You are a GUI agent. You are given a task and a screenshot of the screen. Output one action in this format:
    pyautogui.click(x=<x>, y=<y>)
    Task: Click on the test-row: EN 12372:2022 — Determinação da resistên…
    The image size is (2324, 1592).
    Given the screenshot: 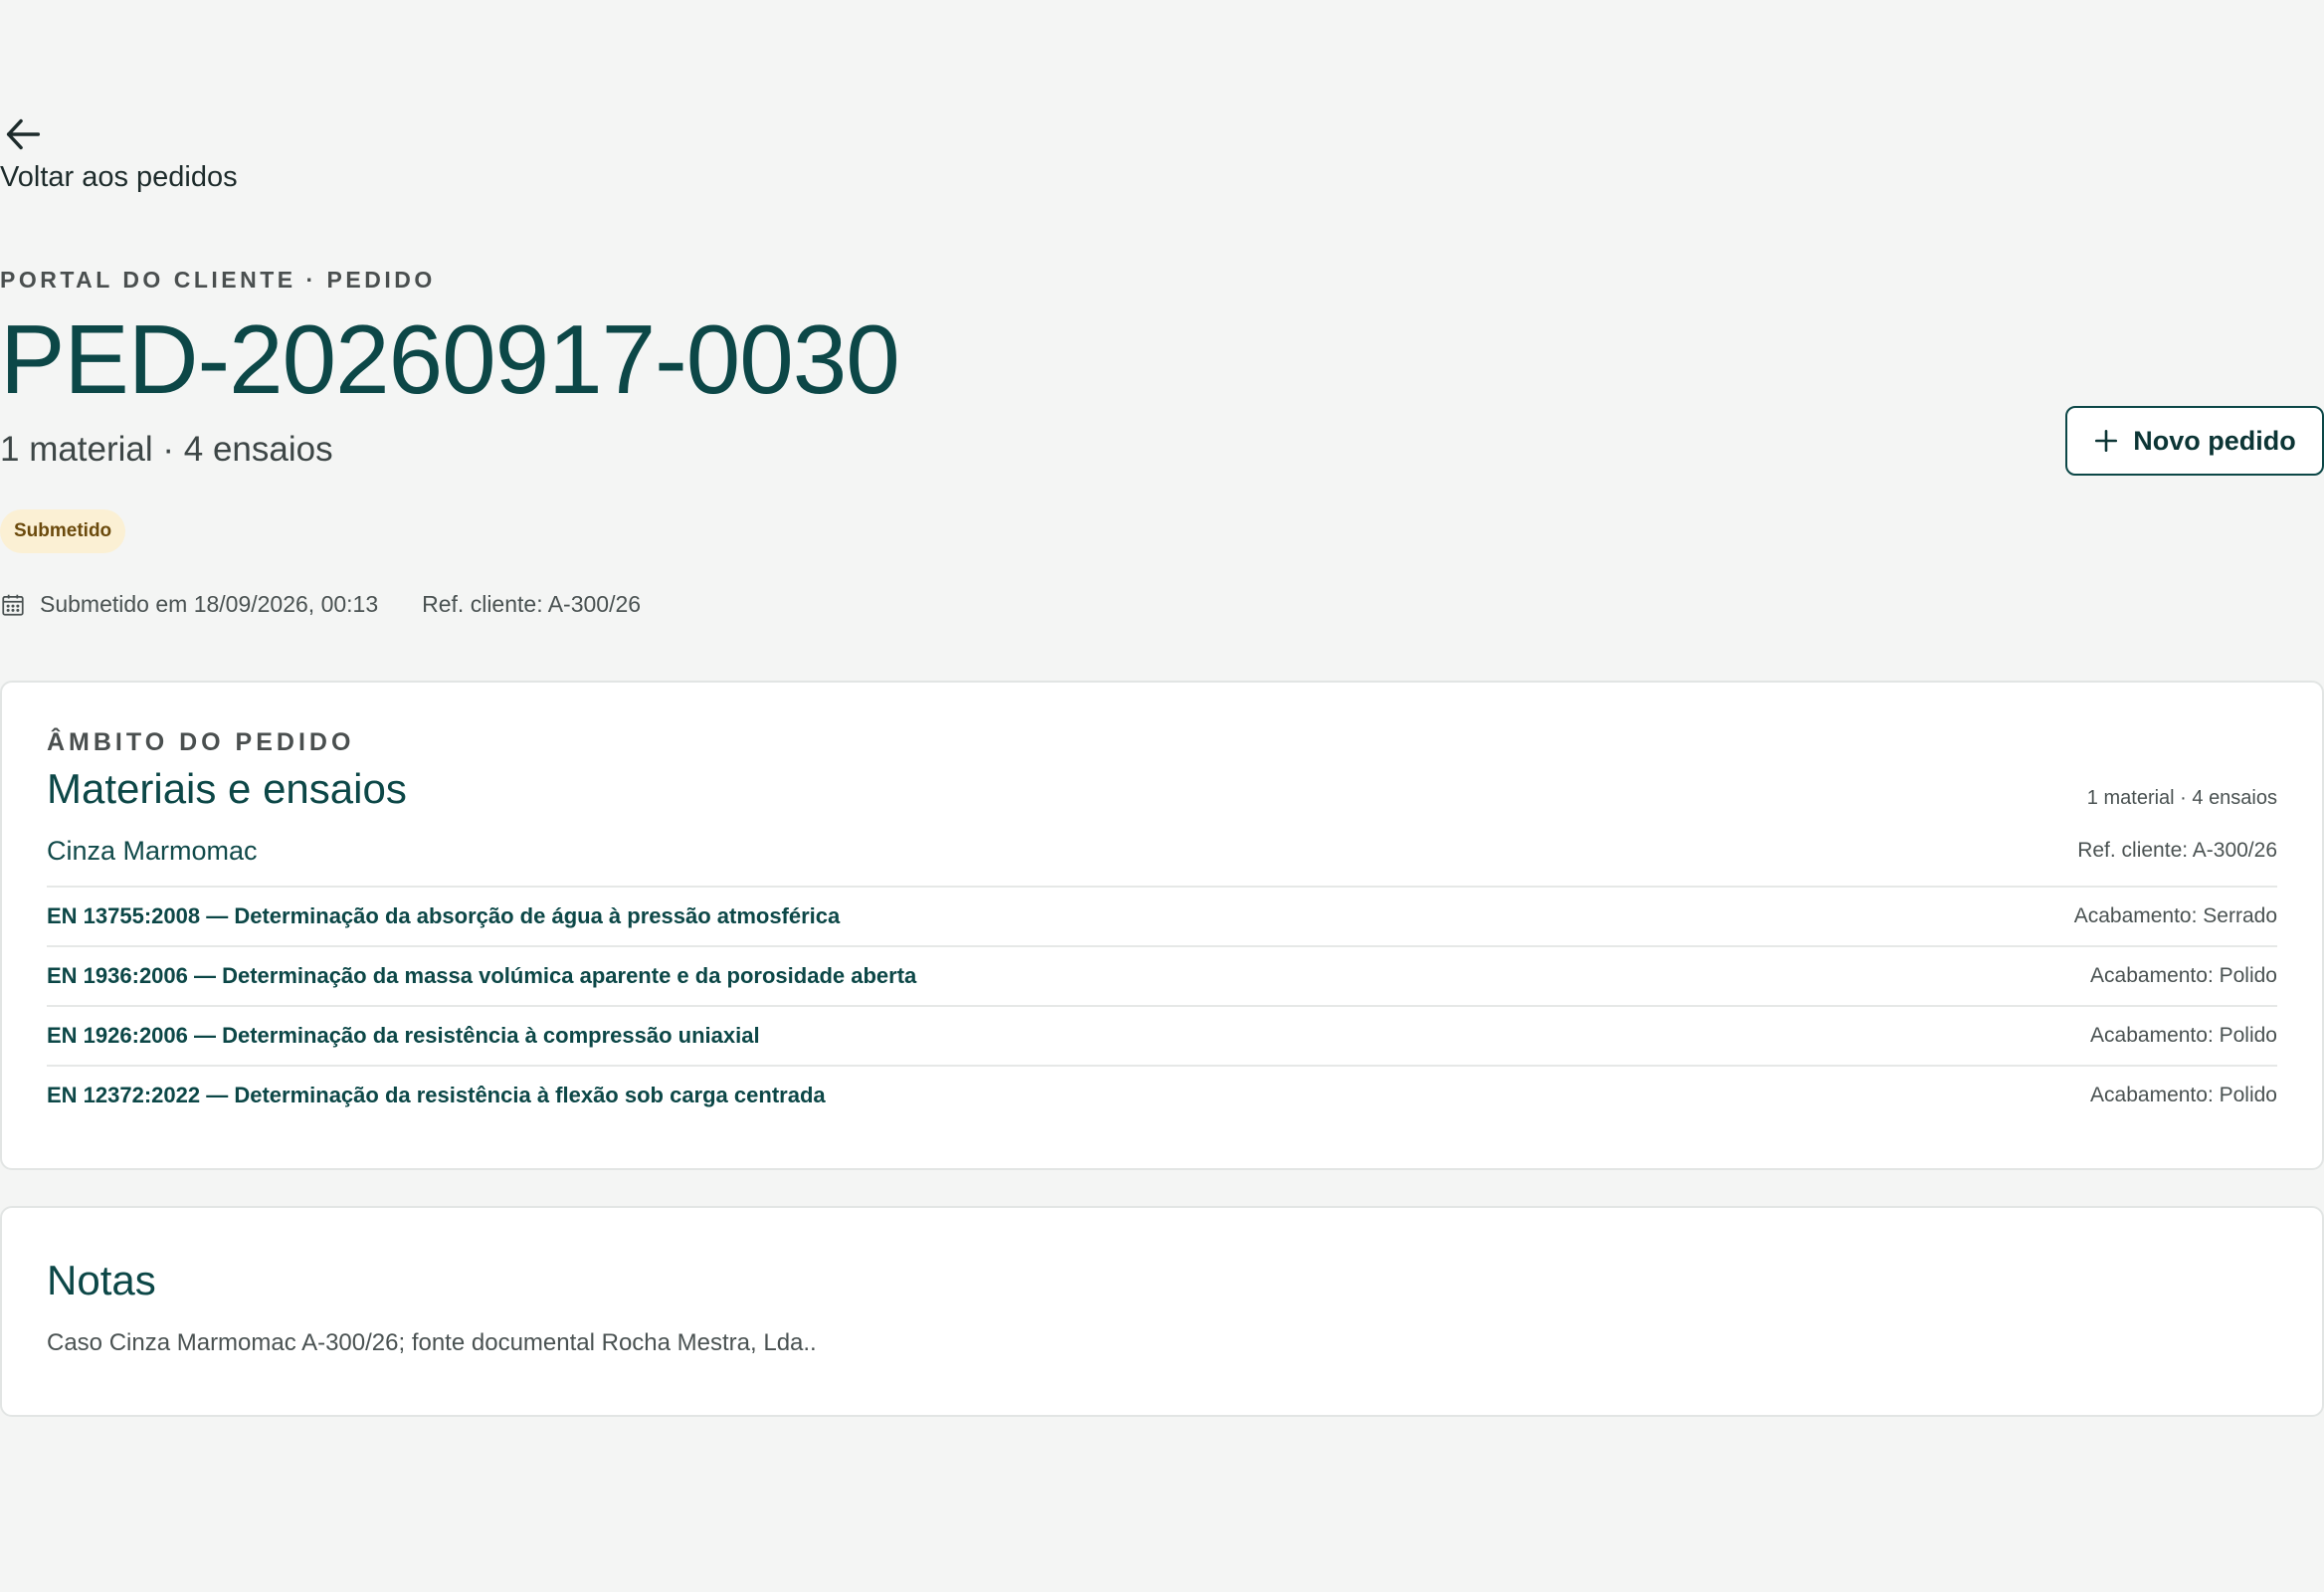 What is the action you would take?
    pyautogui.click(x=1162, y=1095)
    